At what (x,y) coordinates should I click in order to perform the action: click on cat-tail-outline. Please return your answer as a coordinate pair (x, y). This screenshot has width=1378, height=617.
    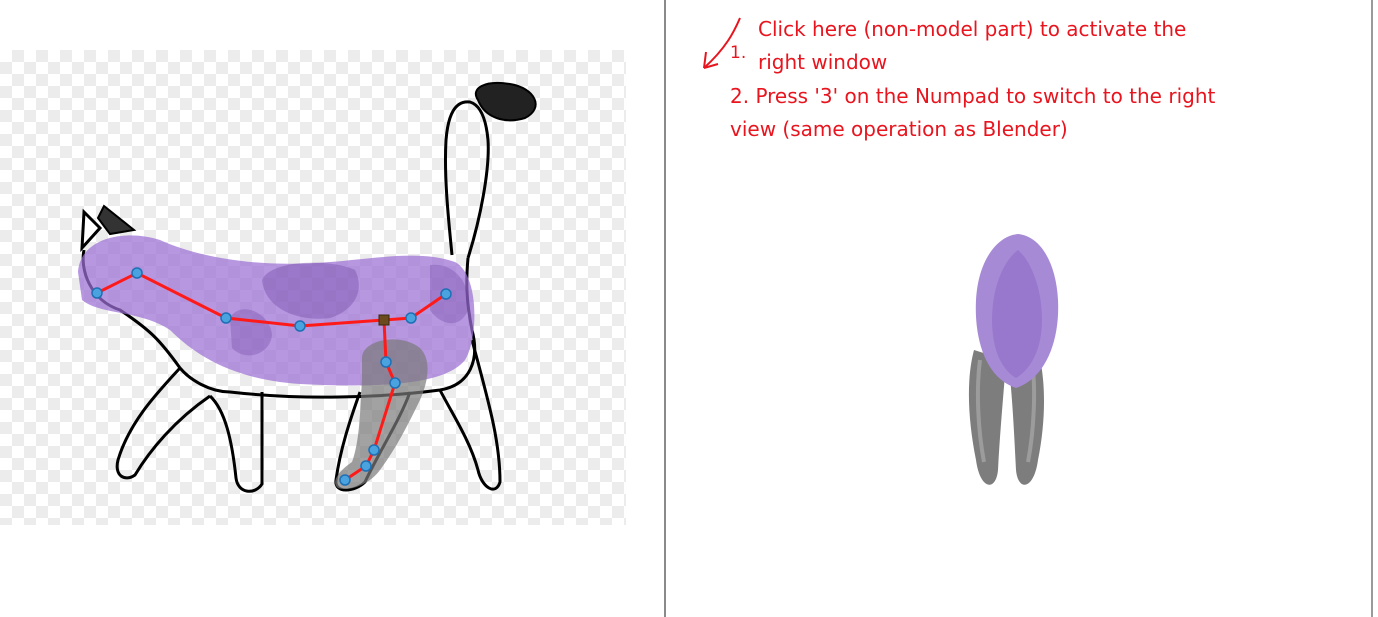
    Looking at the image, I should click on (466, 179).